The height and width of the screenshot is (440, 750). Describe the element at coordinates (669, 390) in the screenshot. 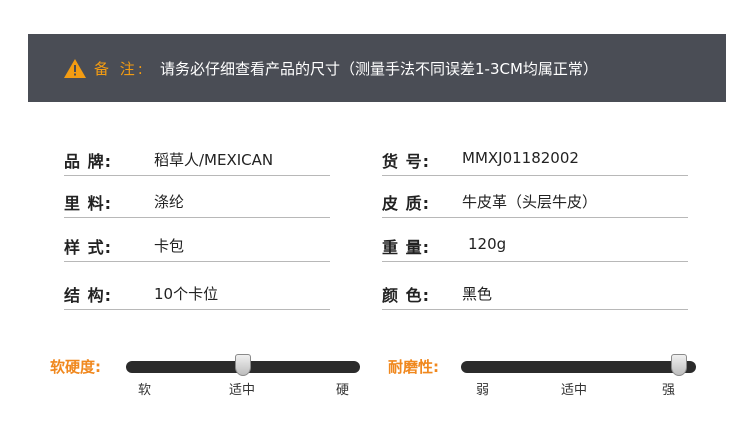

I see `durability-label-high: 强` at that location.